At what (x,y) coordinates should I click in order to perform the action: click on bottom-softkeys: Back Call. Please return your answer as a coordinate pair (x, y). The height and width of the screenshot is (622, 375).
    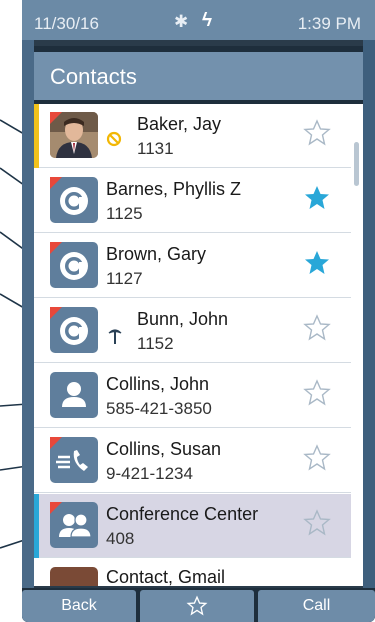
    Looking at the image, I should click on (198, 605).